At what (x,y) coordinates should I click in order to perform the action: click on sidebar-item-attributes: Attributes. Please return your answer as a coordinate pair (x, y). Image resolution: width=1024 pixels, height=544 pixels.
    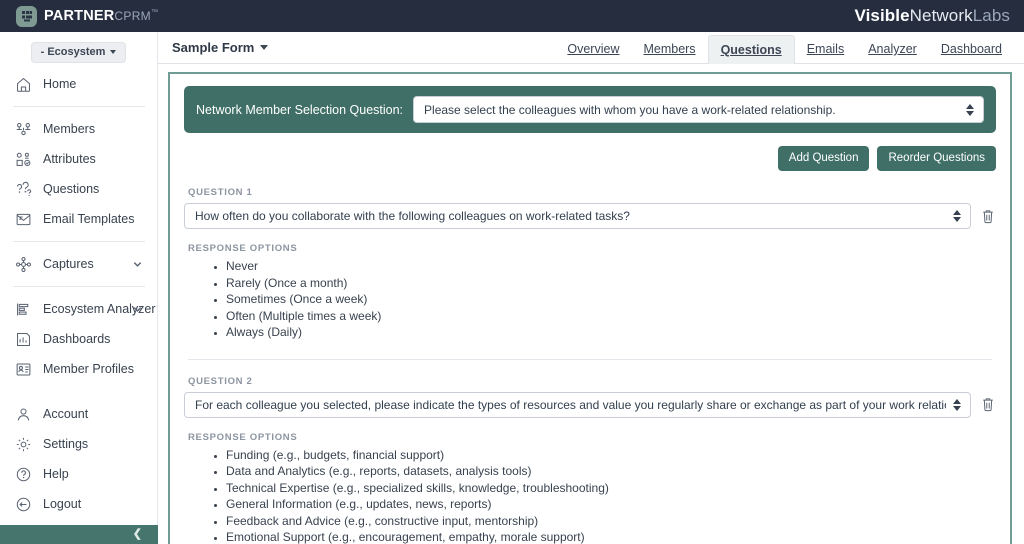
    Looking at the image, I should click on (78, 159).